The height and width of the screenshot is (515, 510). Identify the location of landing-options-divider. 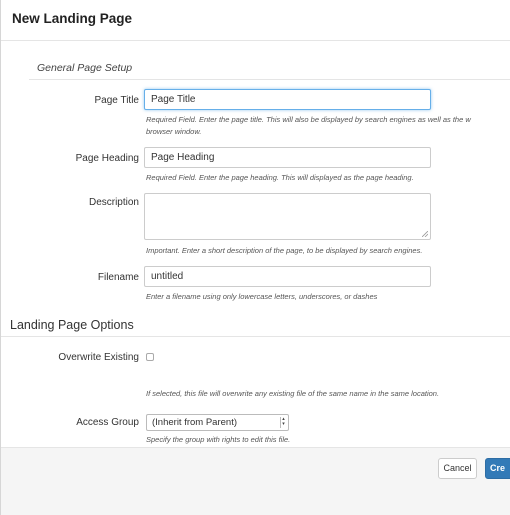
(255, 336).